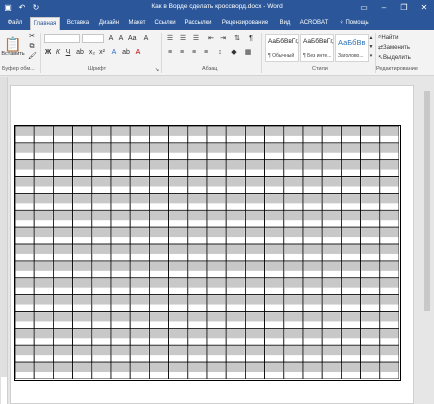 This screenshot has width=434, height=404. I want to click on increase-indent-icon: ⇥, so click(223, 39).